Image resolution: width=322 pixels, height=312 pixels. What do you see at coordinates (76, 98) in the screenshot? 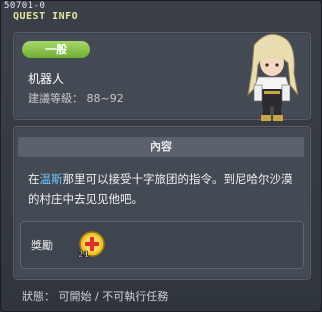
I see `recommended-level: 建議等級： 88~92` at bounding box center [76, 98].